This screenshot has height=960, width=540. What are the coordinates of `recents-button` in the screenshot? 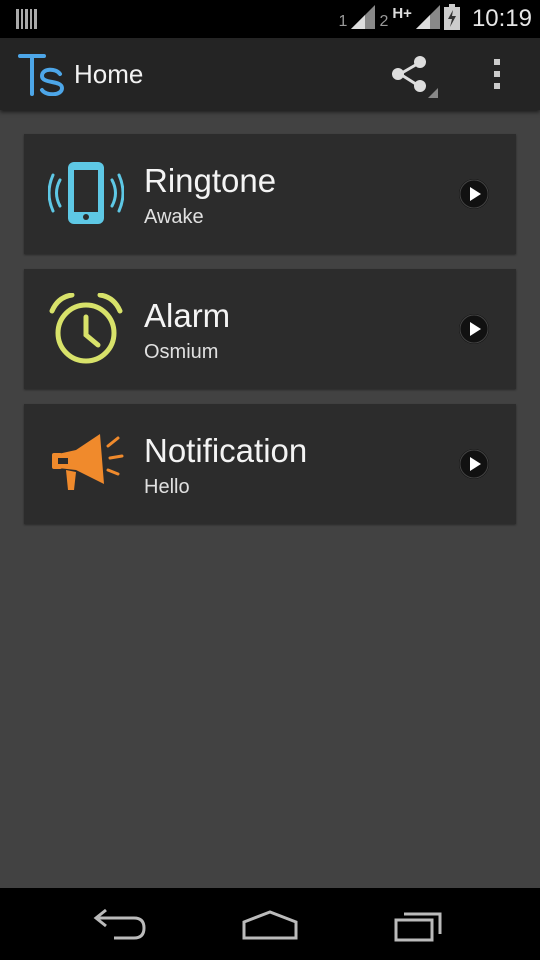 It's located at (420, 924).